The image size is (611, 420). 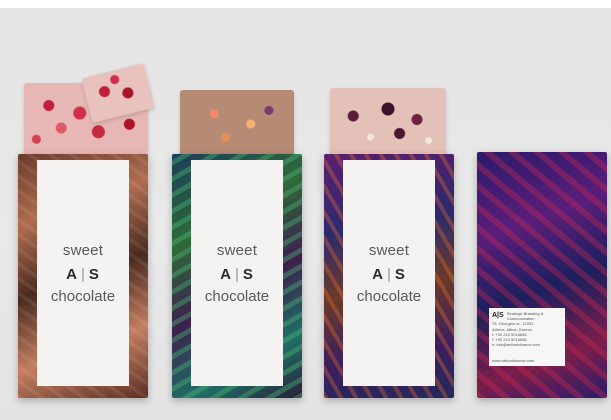 I want to click on back-header: A|S Strategic Branding & Communication, so click(x=527, y=316).